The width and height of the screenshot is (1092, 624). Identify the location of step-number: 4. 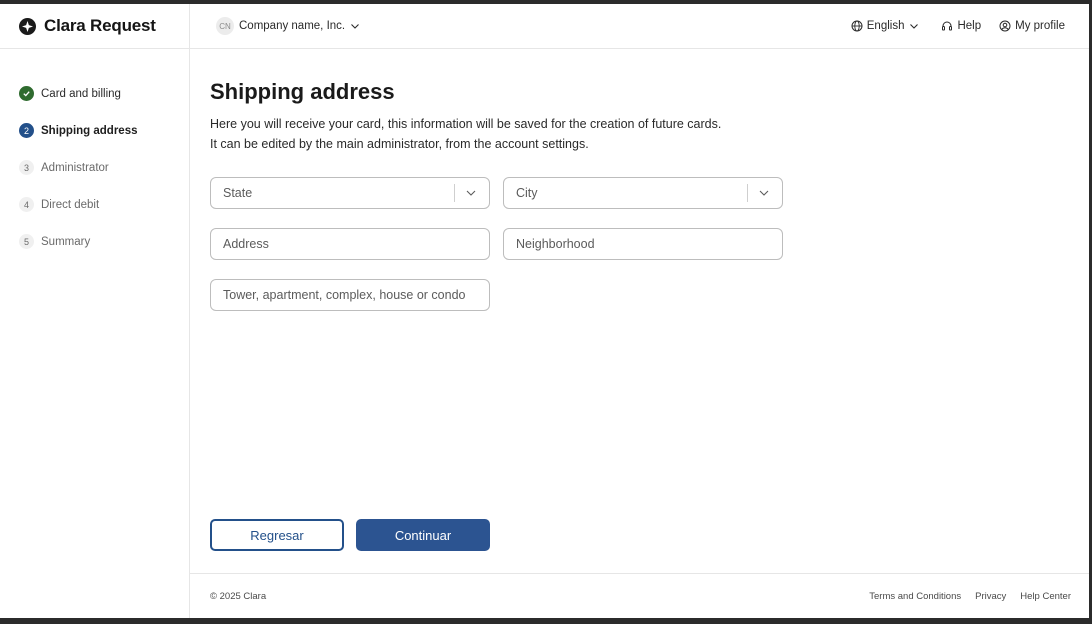
(26, 204).